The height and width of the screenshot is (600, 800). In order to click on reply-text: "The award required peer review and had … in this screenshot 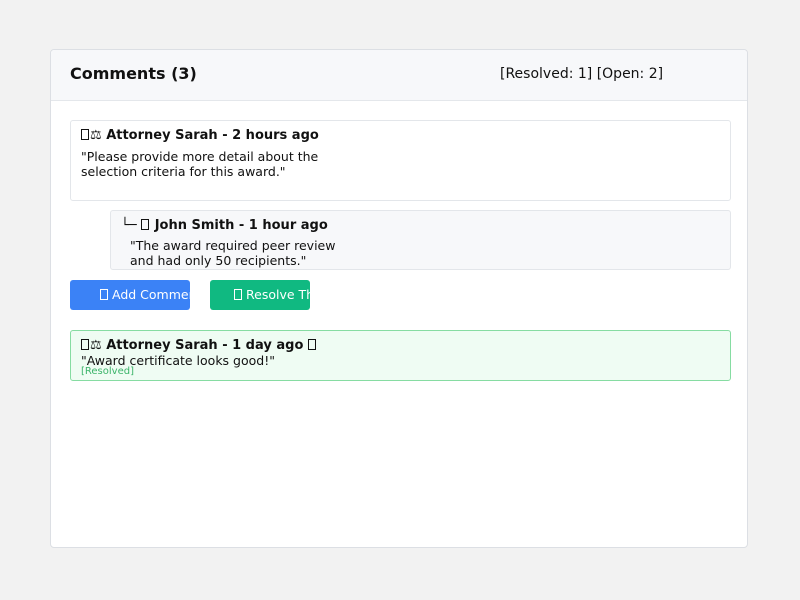, I will do `click(233, 253)`.